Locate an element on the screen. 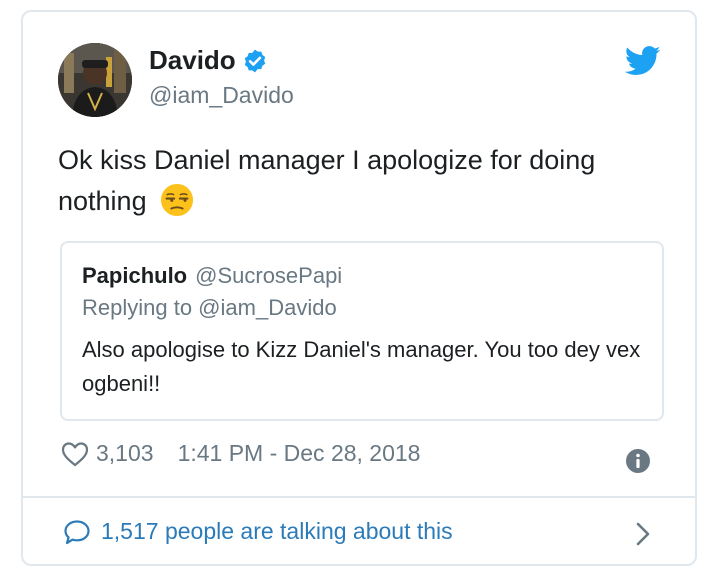 The image size is (720, 571). quoted-author-row: Papichulo @SucrosePapi is located at coordinates (212, 276).